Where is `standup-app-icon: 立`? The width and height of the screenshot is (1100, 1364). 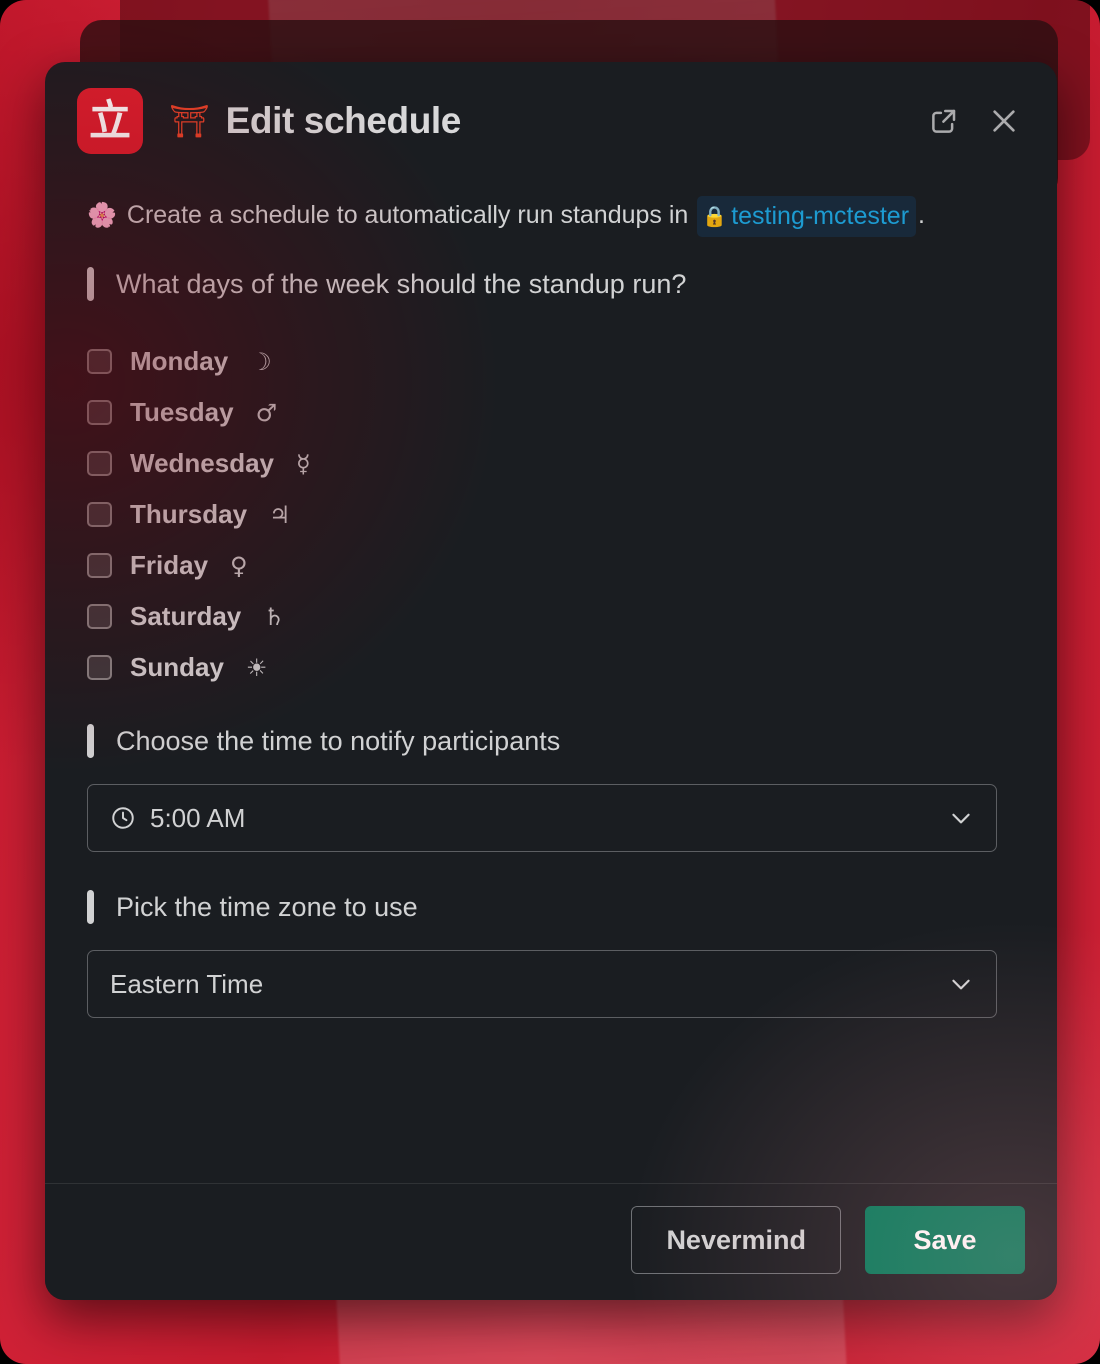 standup-app-icon: 立 is located at coordinates (110, 121).